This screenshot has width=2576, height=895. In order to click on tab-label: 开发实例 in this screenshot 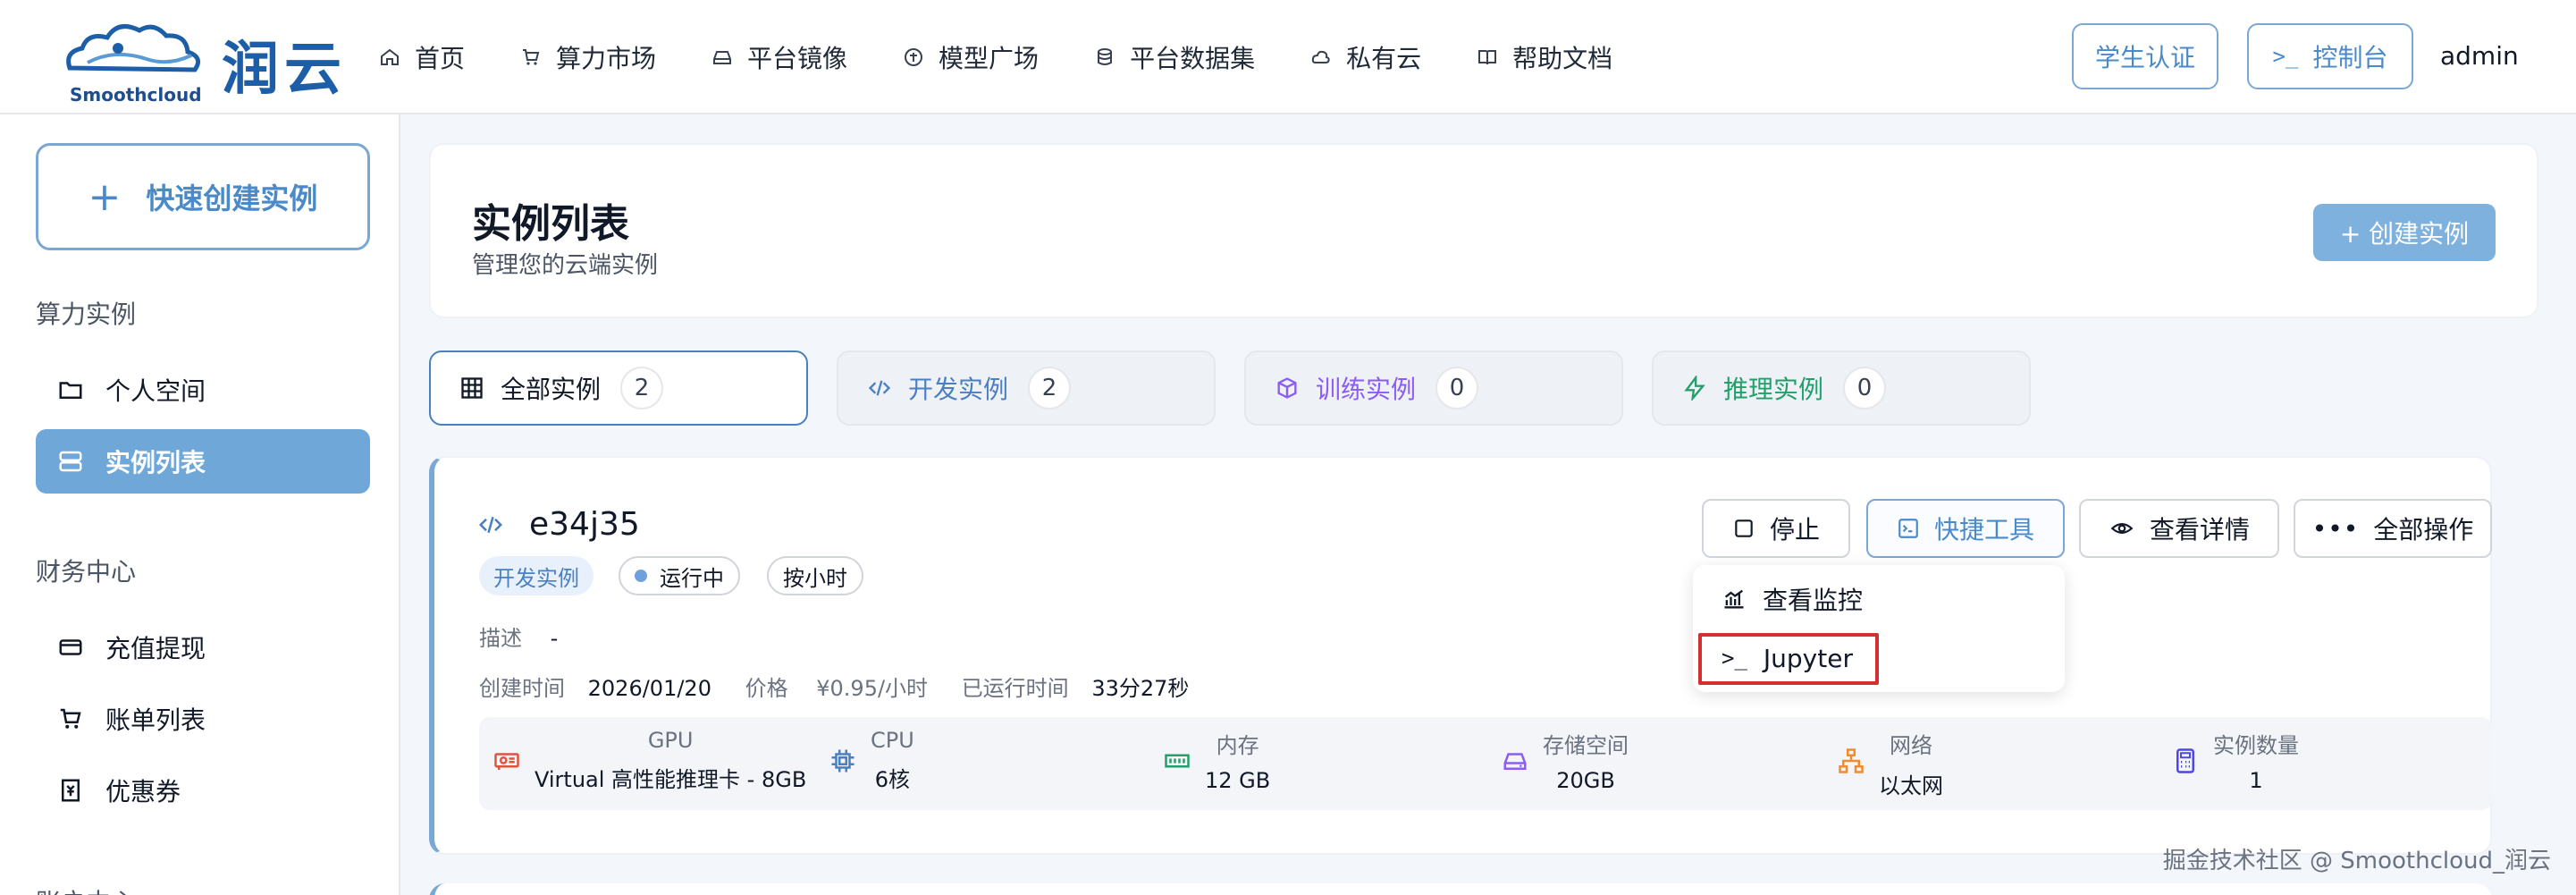, I will do `click(959, 389)`.